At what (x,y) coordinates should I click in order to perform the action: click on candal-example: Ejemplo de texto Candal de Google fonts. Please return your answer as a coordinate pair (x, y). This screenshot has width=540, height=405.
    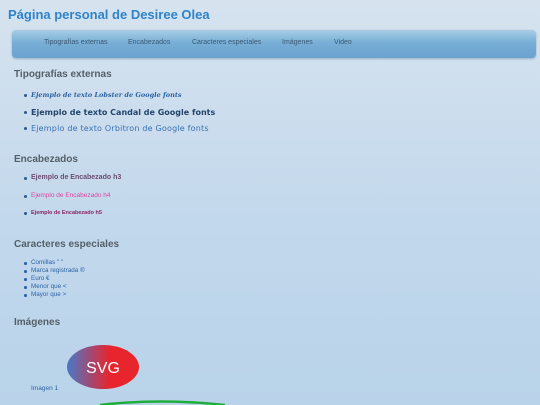
    Looking at the image, I should click on (123, 112).